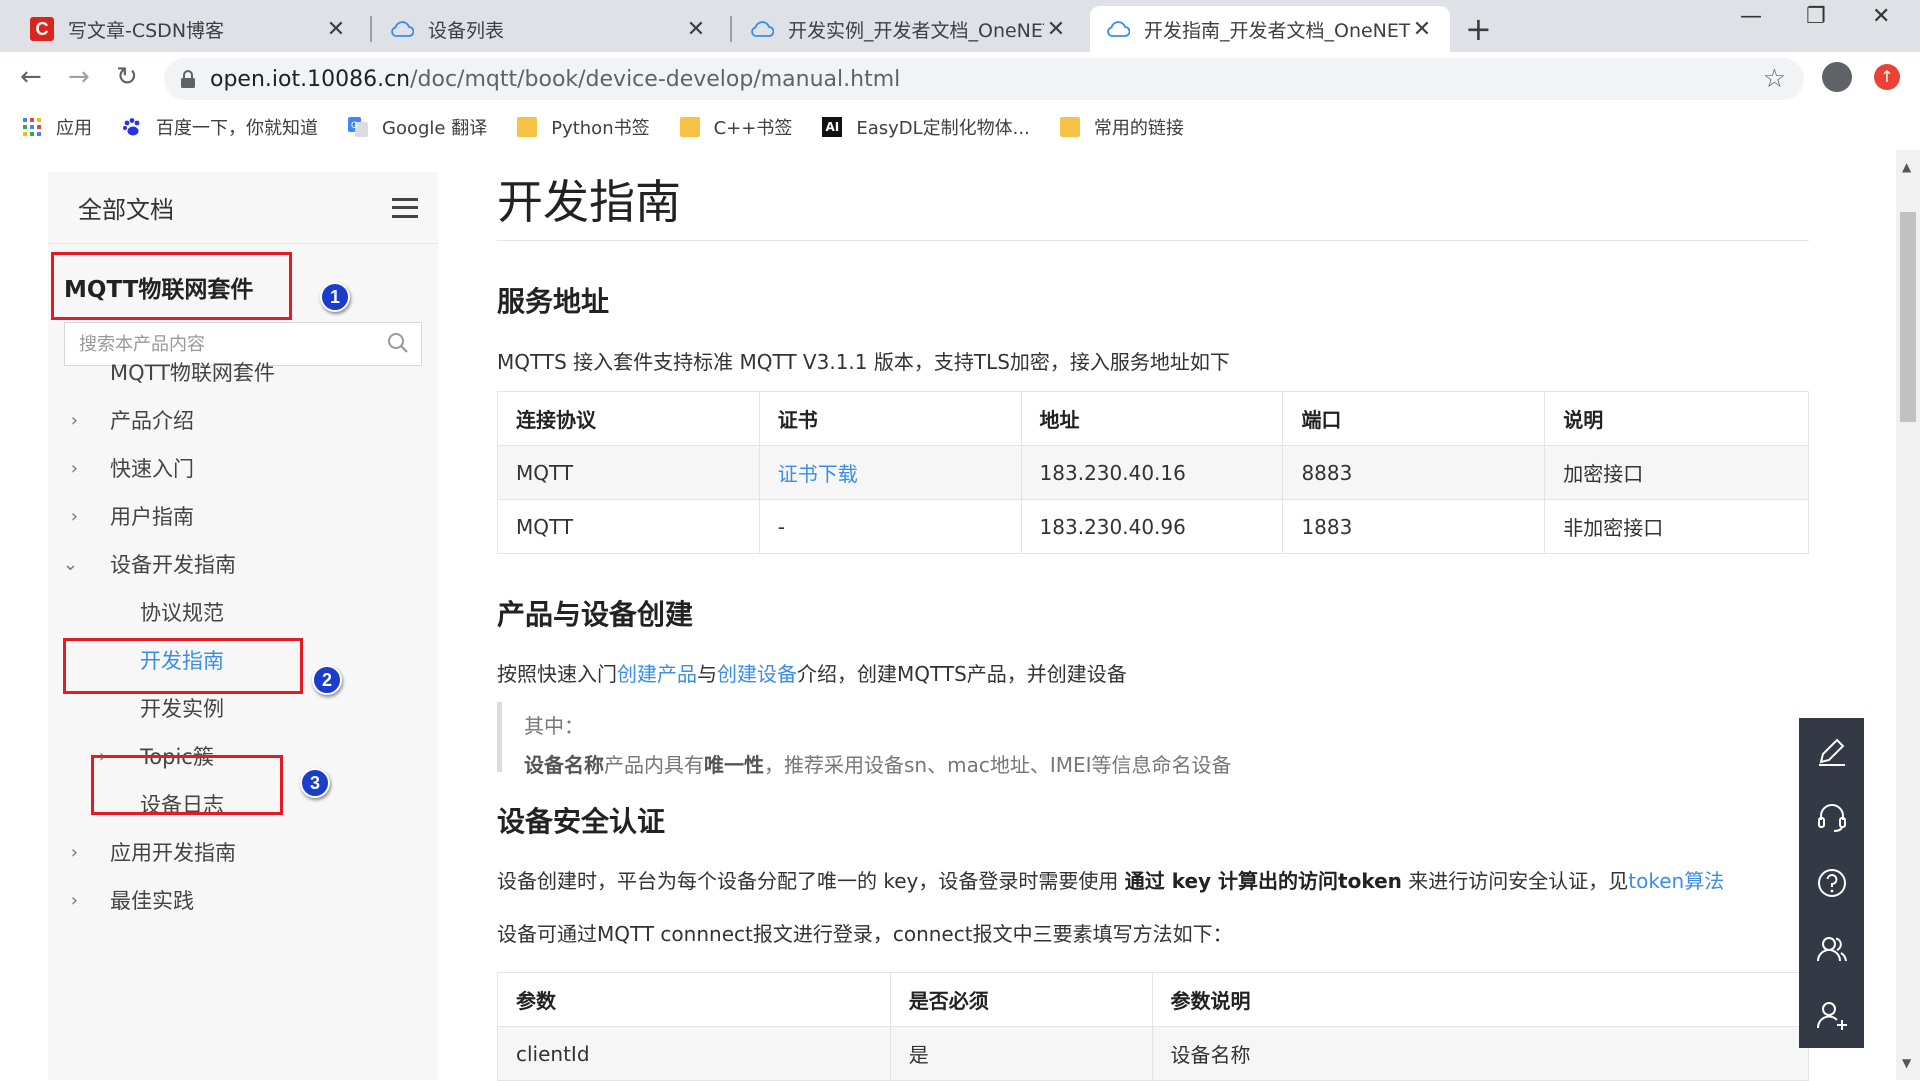 The image size is (1920, 1081). Describe the element at coordinates (126, 210) in the screenshot. I see `sidebar-title: 全部文档` at that location.